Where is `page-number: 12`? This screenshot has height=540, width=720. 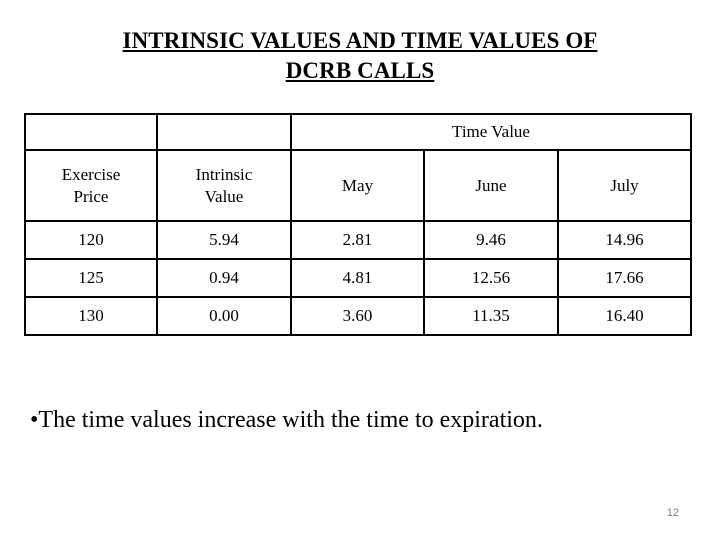
page-number: 12 is located at coordinates (673, 513).